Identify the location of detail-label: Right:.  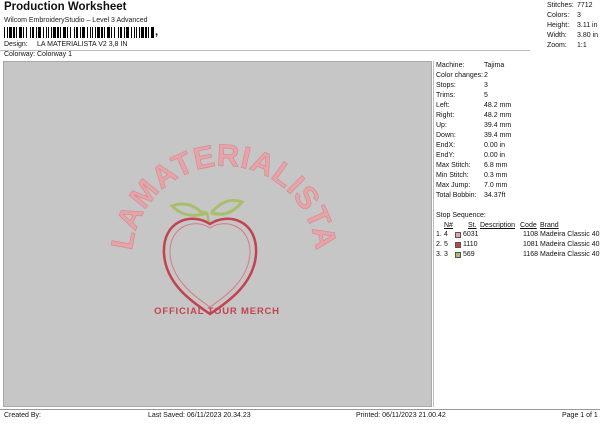
(445, 115).